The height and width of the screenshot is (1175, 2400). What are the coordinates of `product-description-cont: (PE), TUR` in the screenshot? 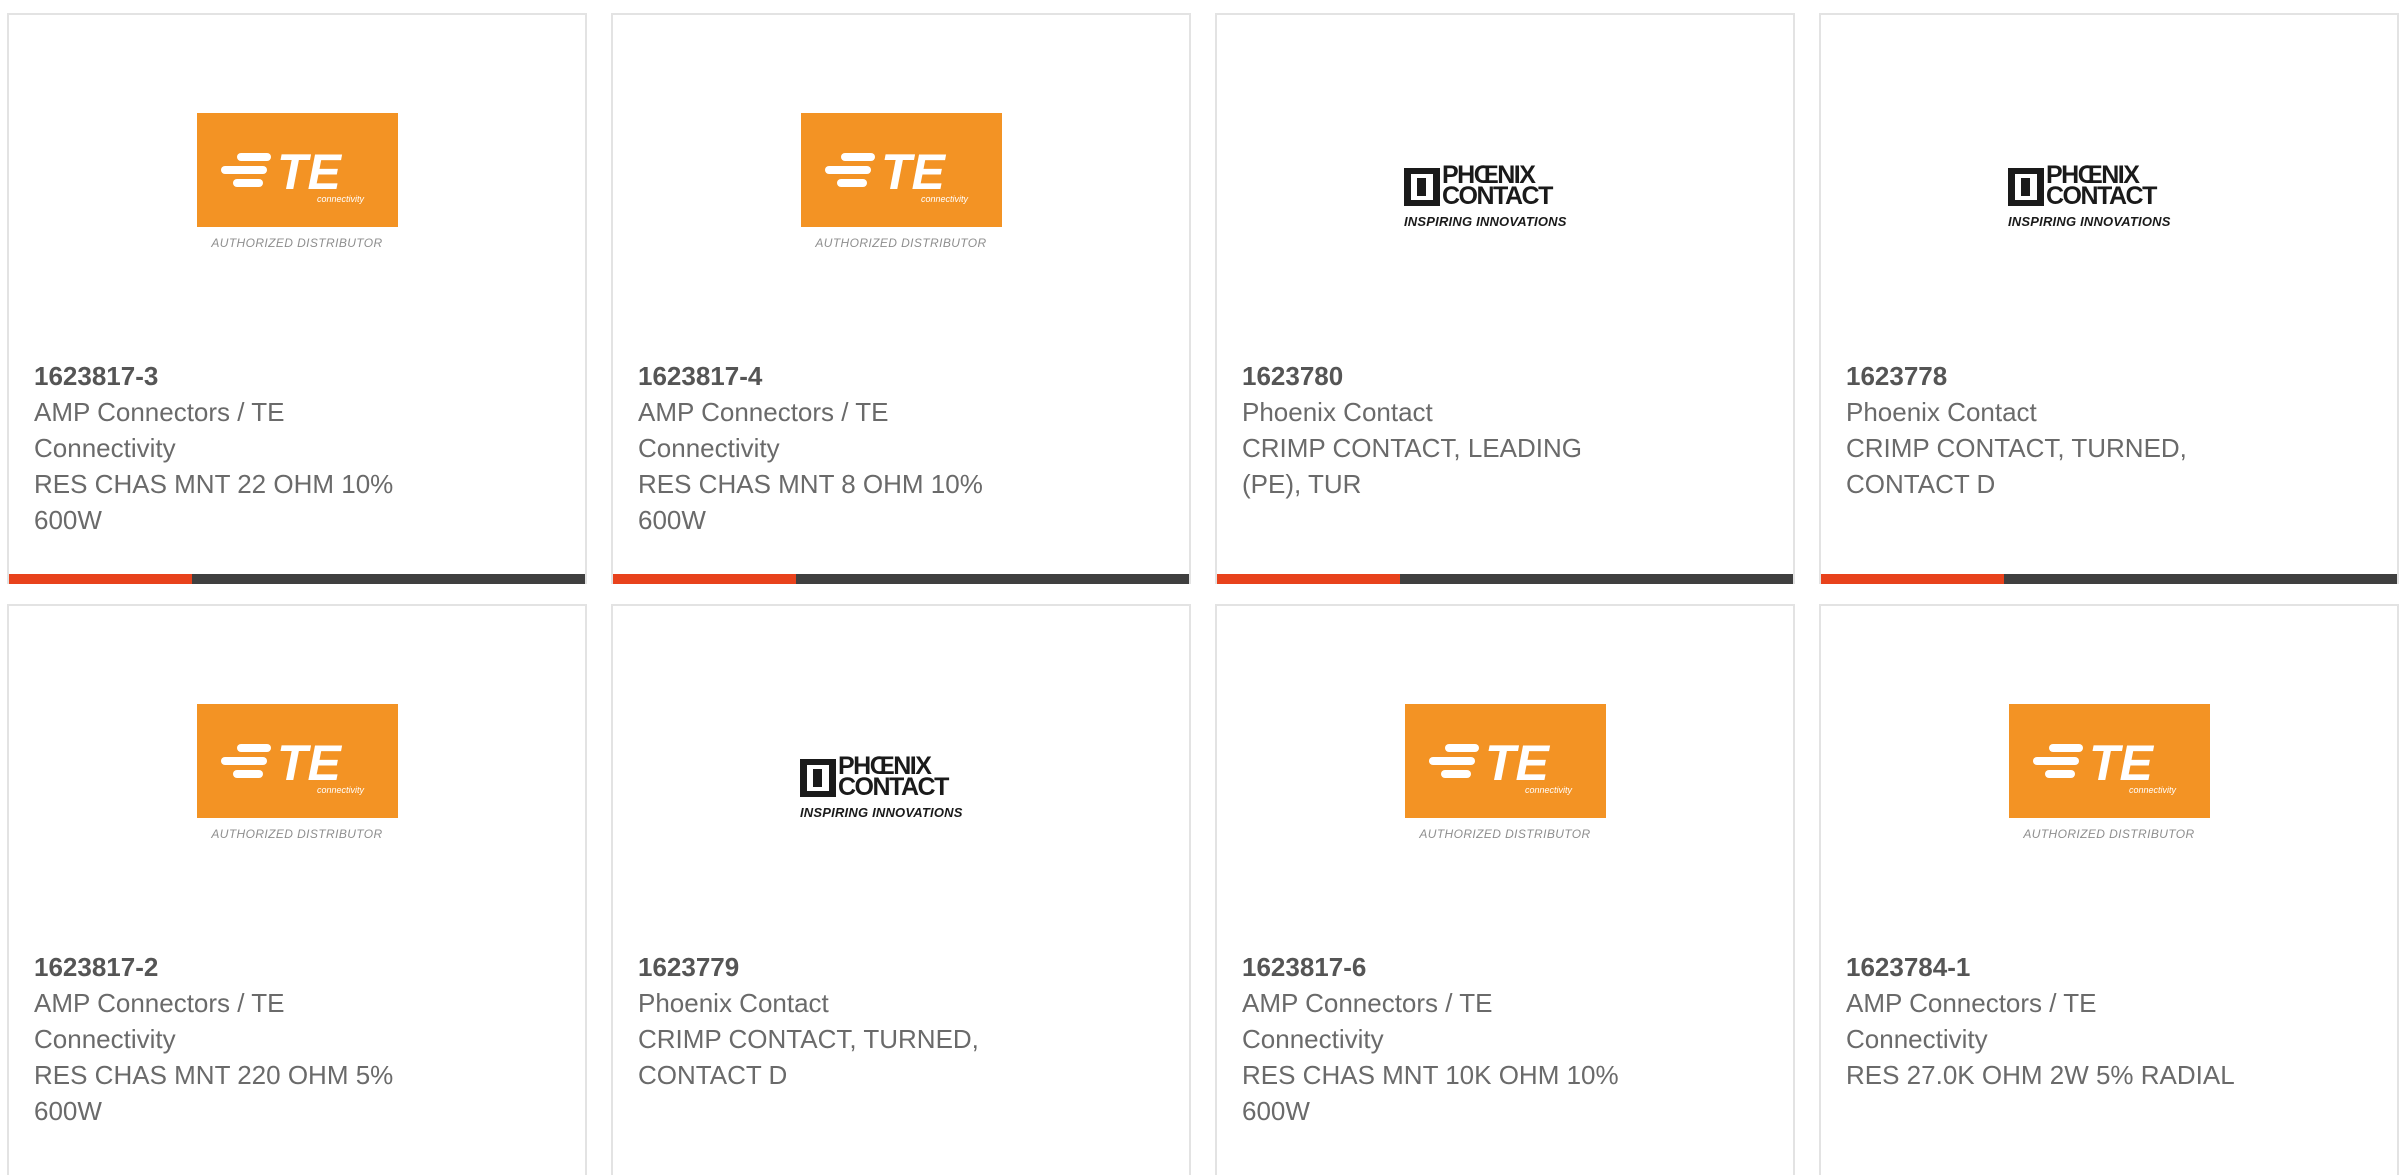 It's located at (1302, 484).